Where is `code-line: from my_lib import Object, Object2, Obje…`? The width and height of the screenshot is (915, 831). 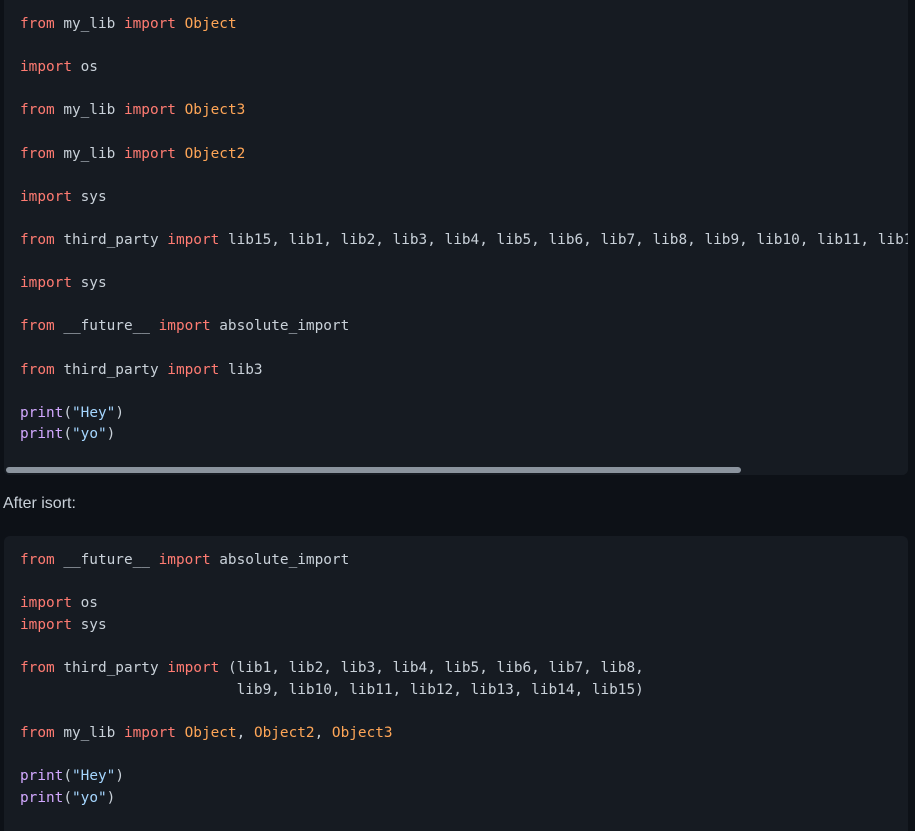 code-line: from my_lib import Object, Object2, Obje… is located at coordinates (332, 734).